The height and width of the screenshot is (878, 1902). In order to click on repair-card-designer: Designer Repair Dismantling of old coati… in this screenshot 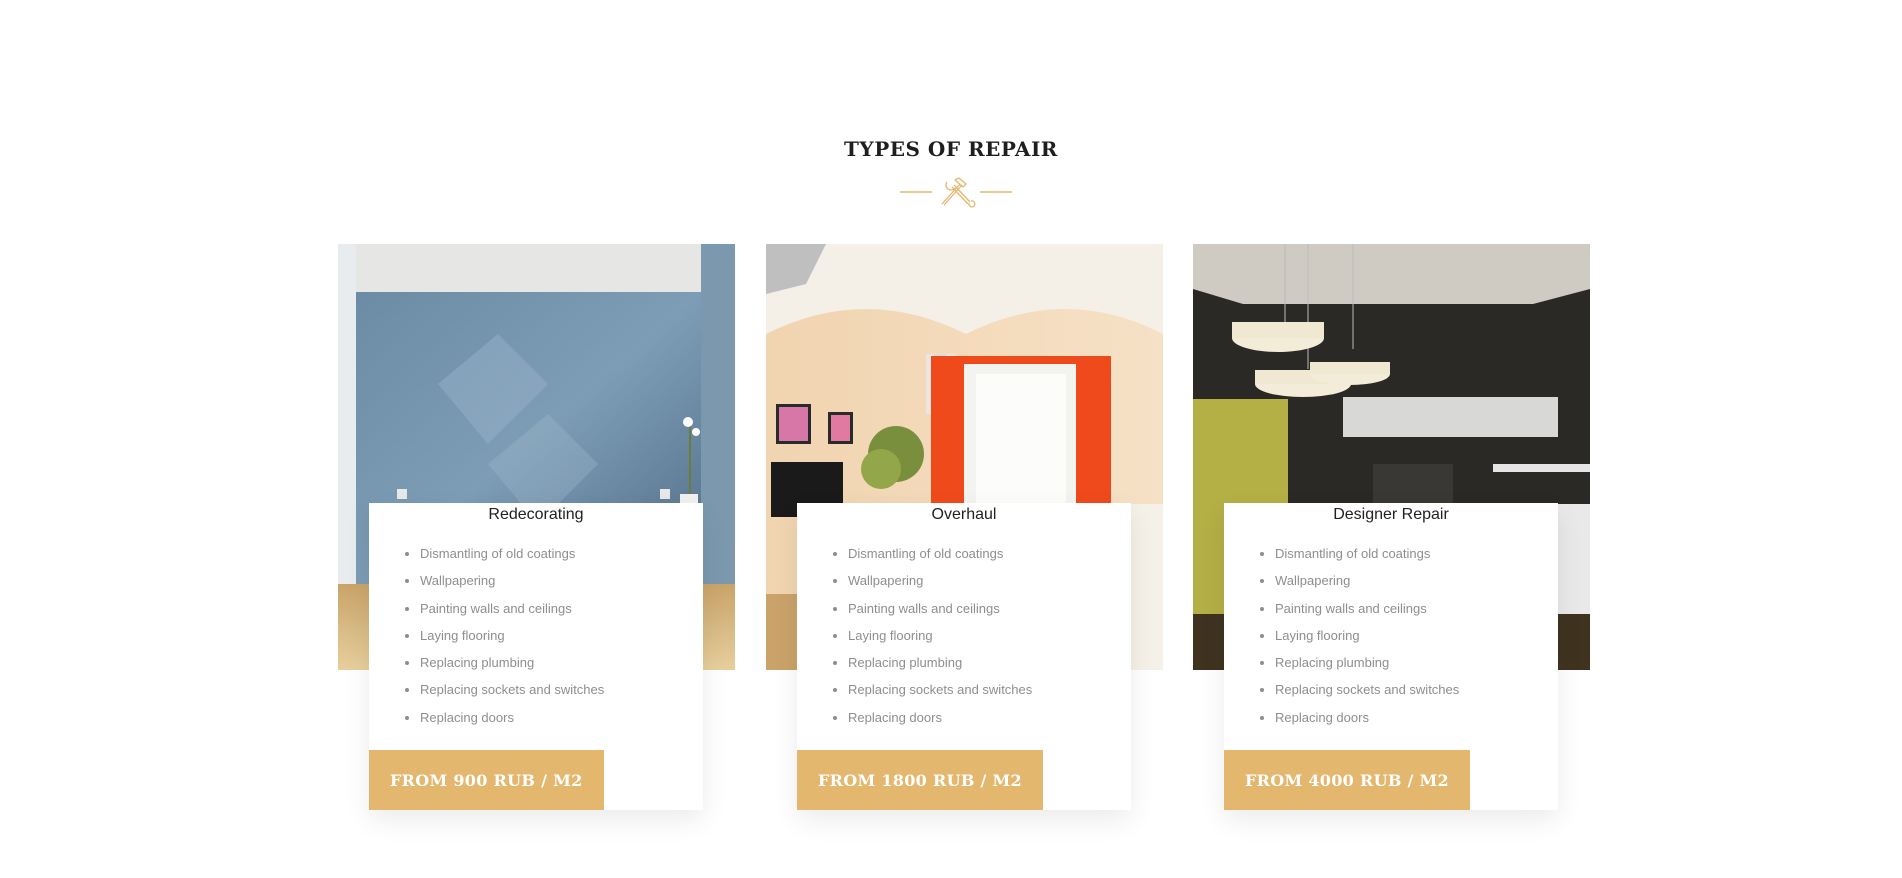, I will do `click(1391, 529)`.